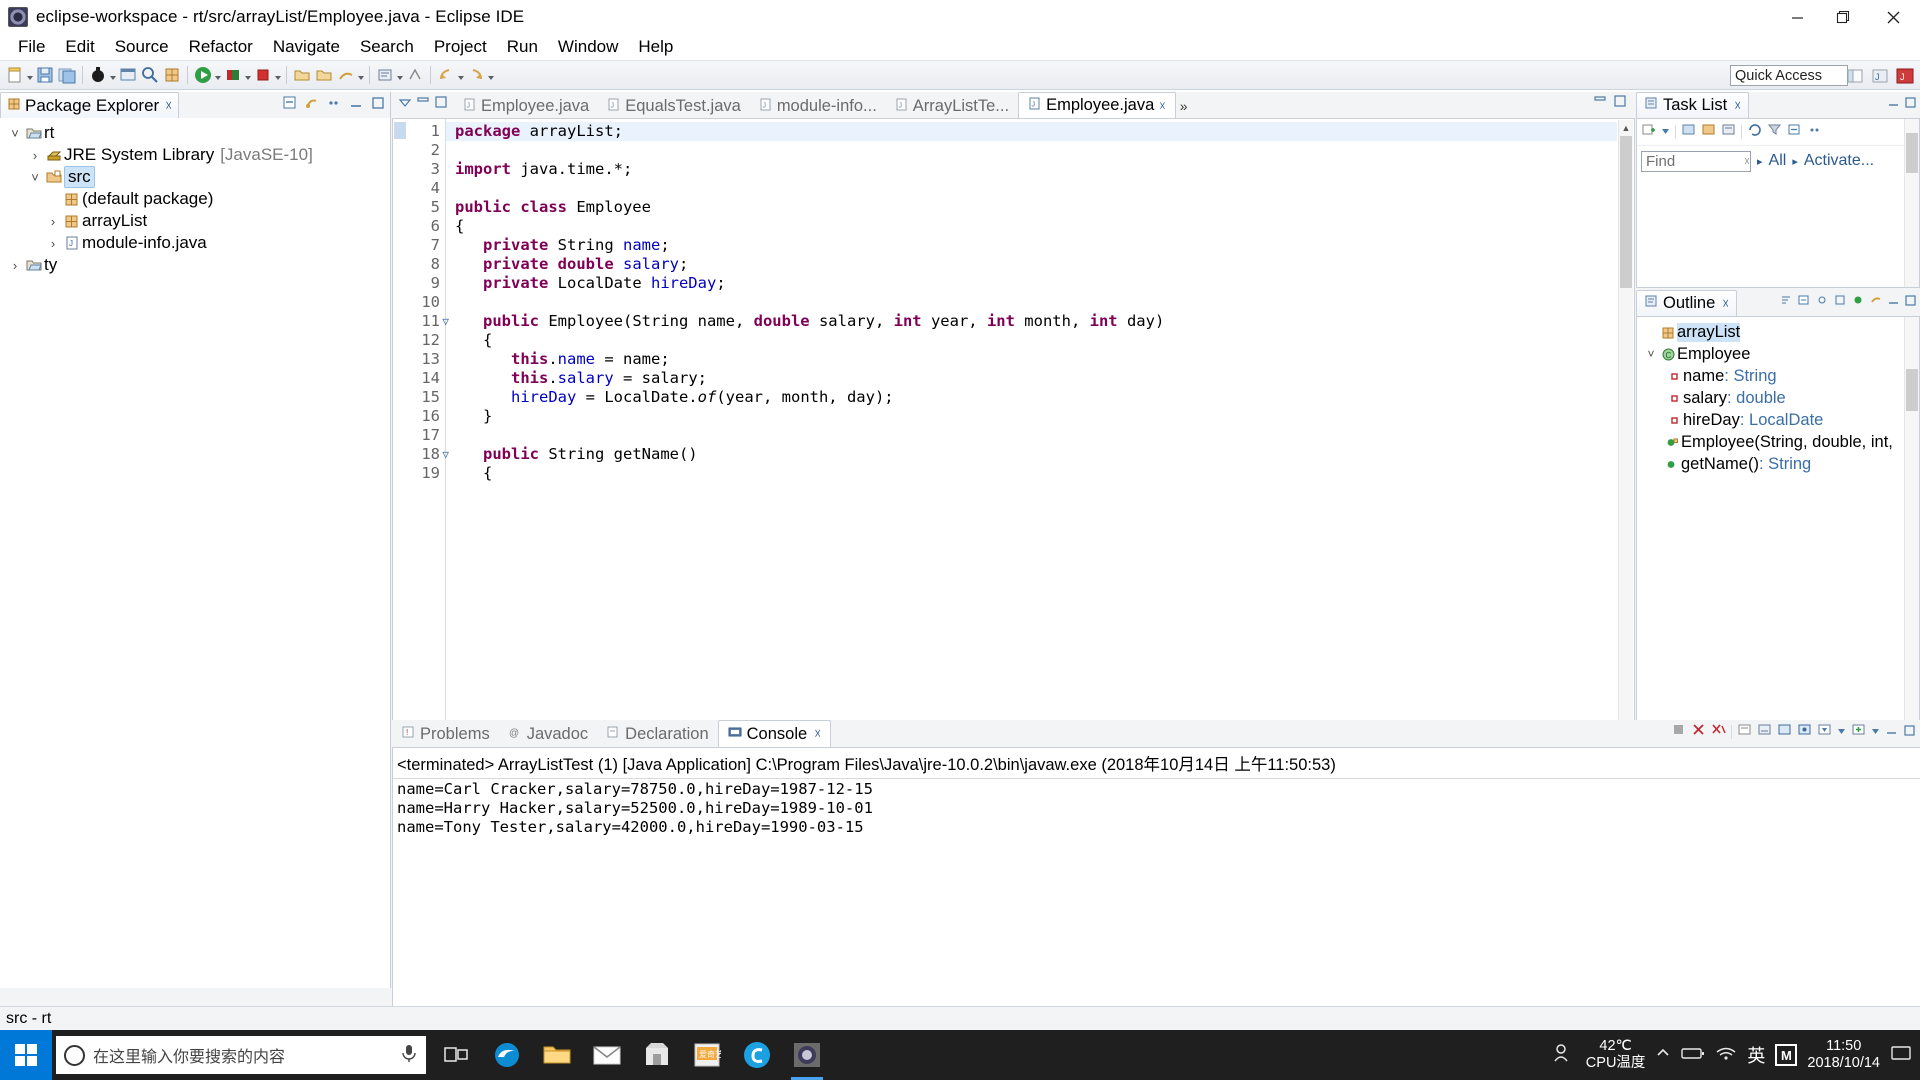  Describe the element at coordinates (707, 1055) in the screenshot. I see `video-app-icon: 爱奇艺` at that location.